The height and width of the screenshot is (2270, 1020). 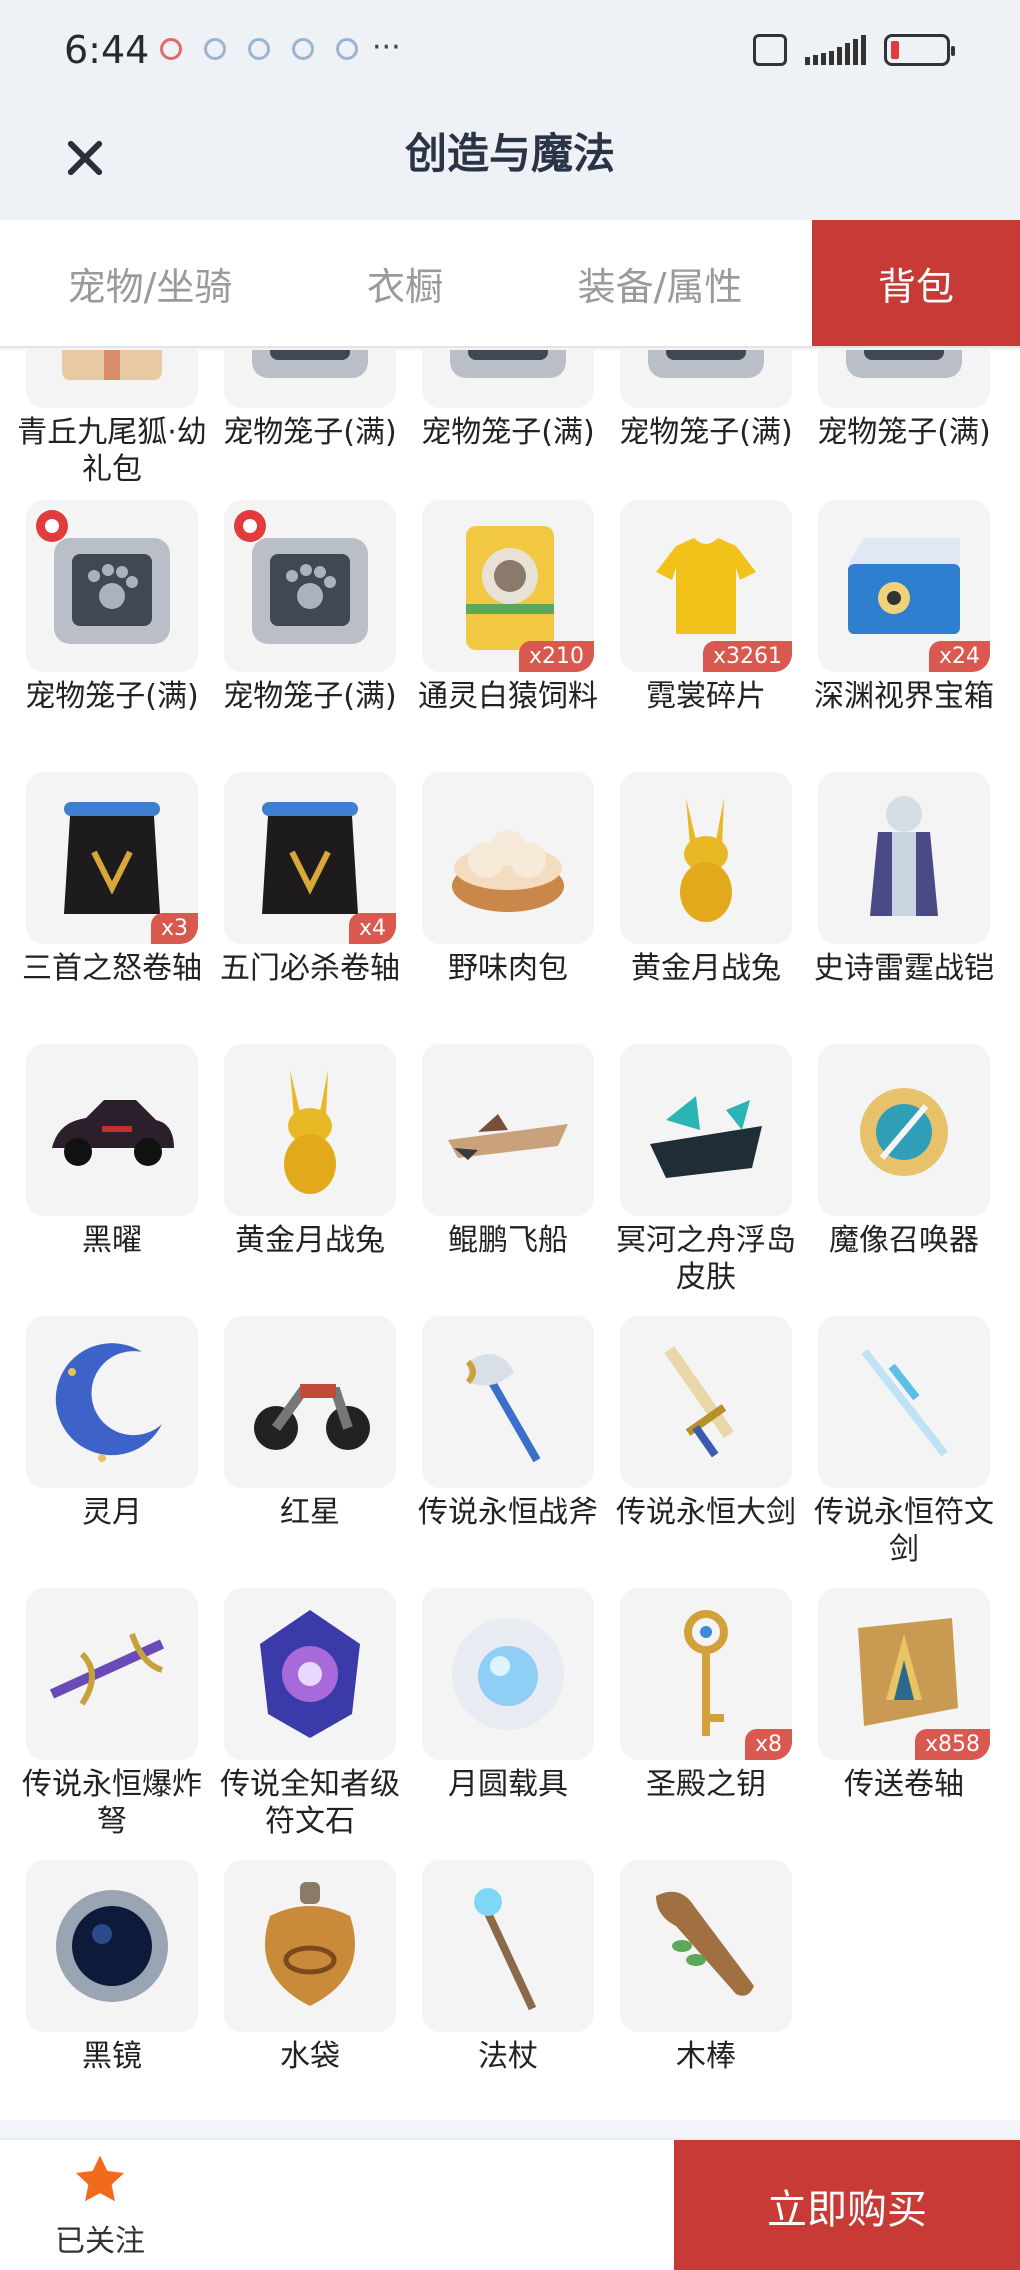 I want to click on inventory-item: 传说永恒爆炸弩, so click(x=112, y=1714).